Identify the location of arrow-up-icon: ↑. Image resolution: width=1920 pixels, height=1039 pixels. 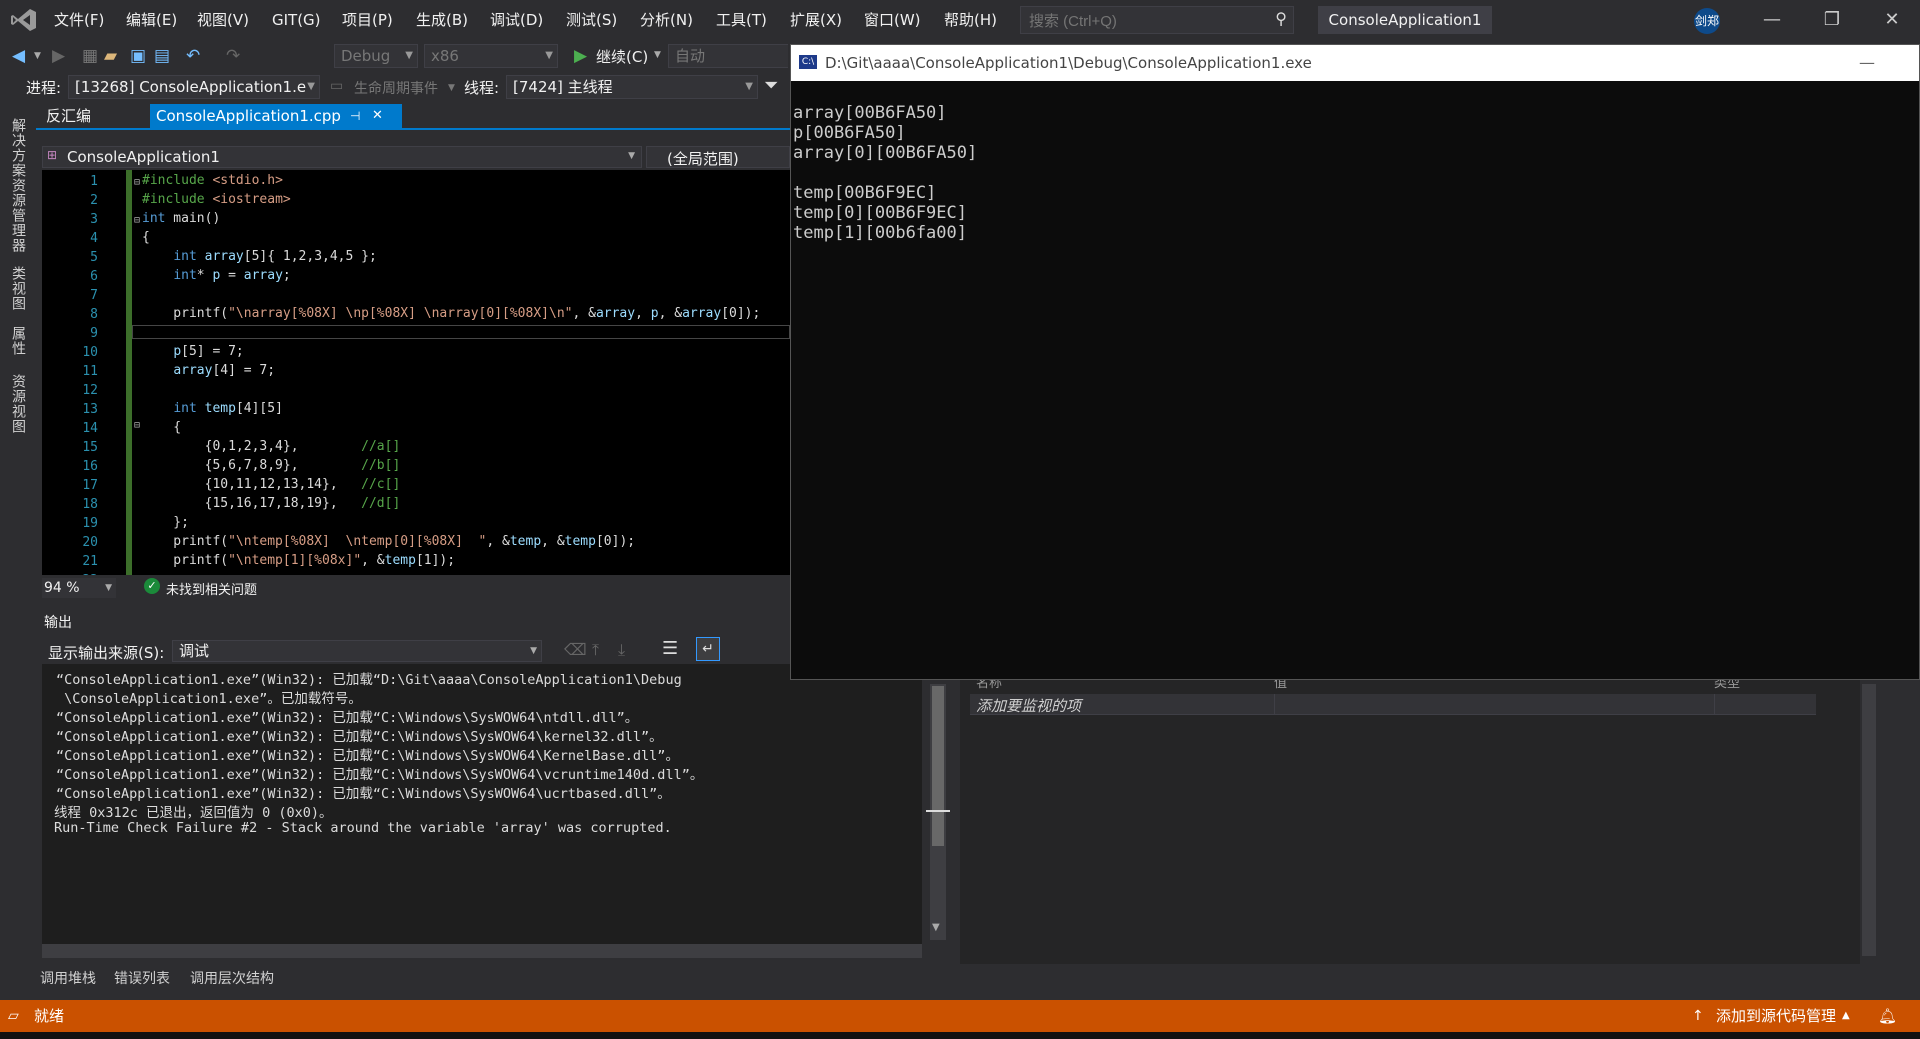
(1698, 1016).